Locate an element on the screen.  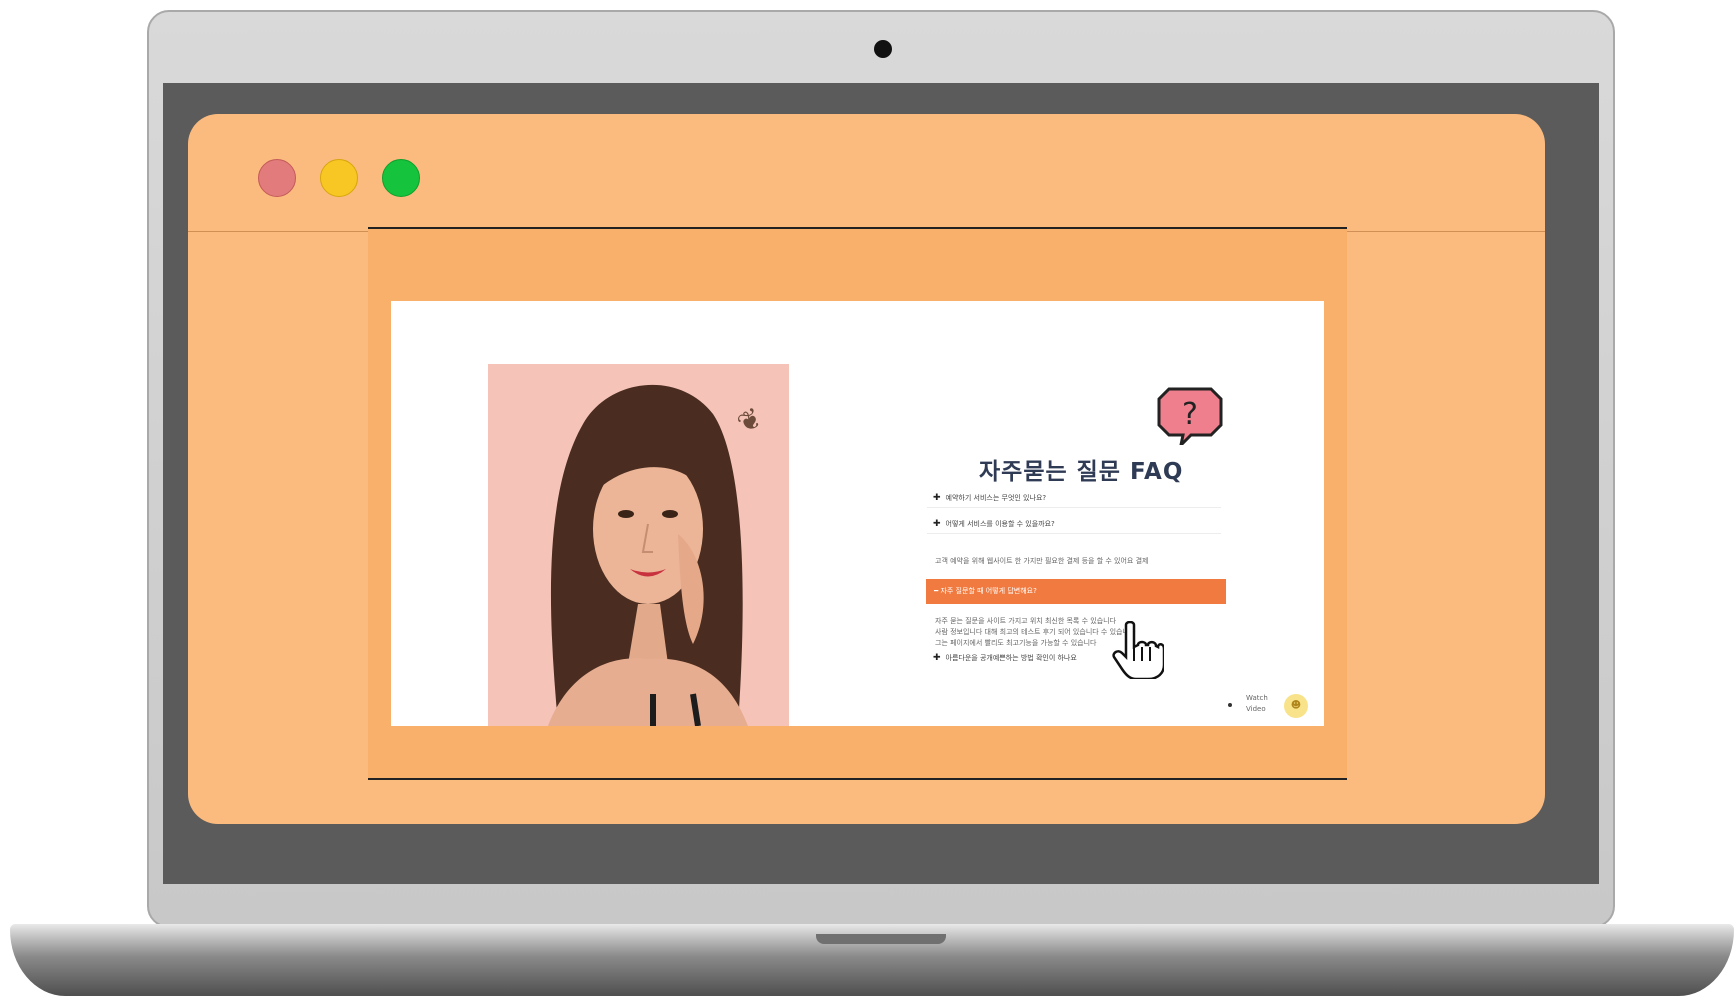
faq-title: 자주묻는 질문 FAQ is located at coordinates (1081, 472).